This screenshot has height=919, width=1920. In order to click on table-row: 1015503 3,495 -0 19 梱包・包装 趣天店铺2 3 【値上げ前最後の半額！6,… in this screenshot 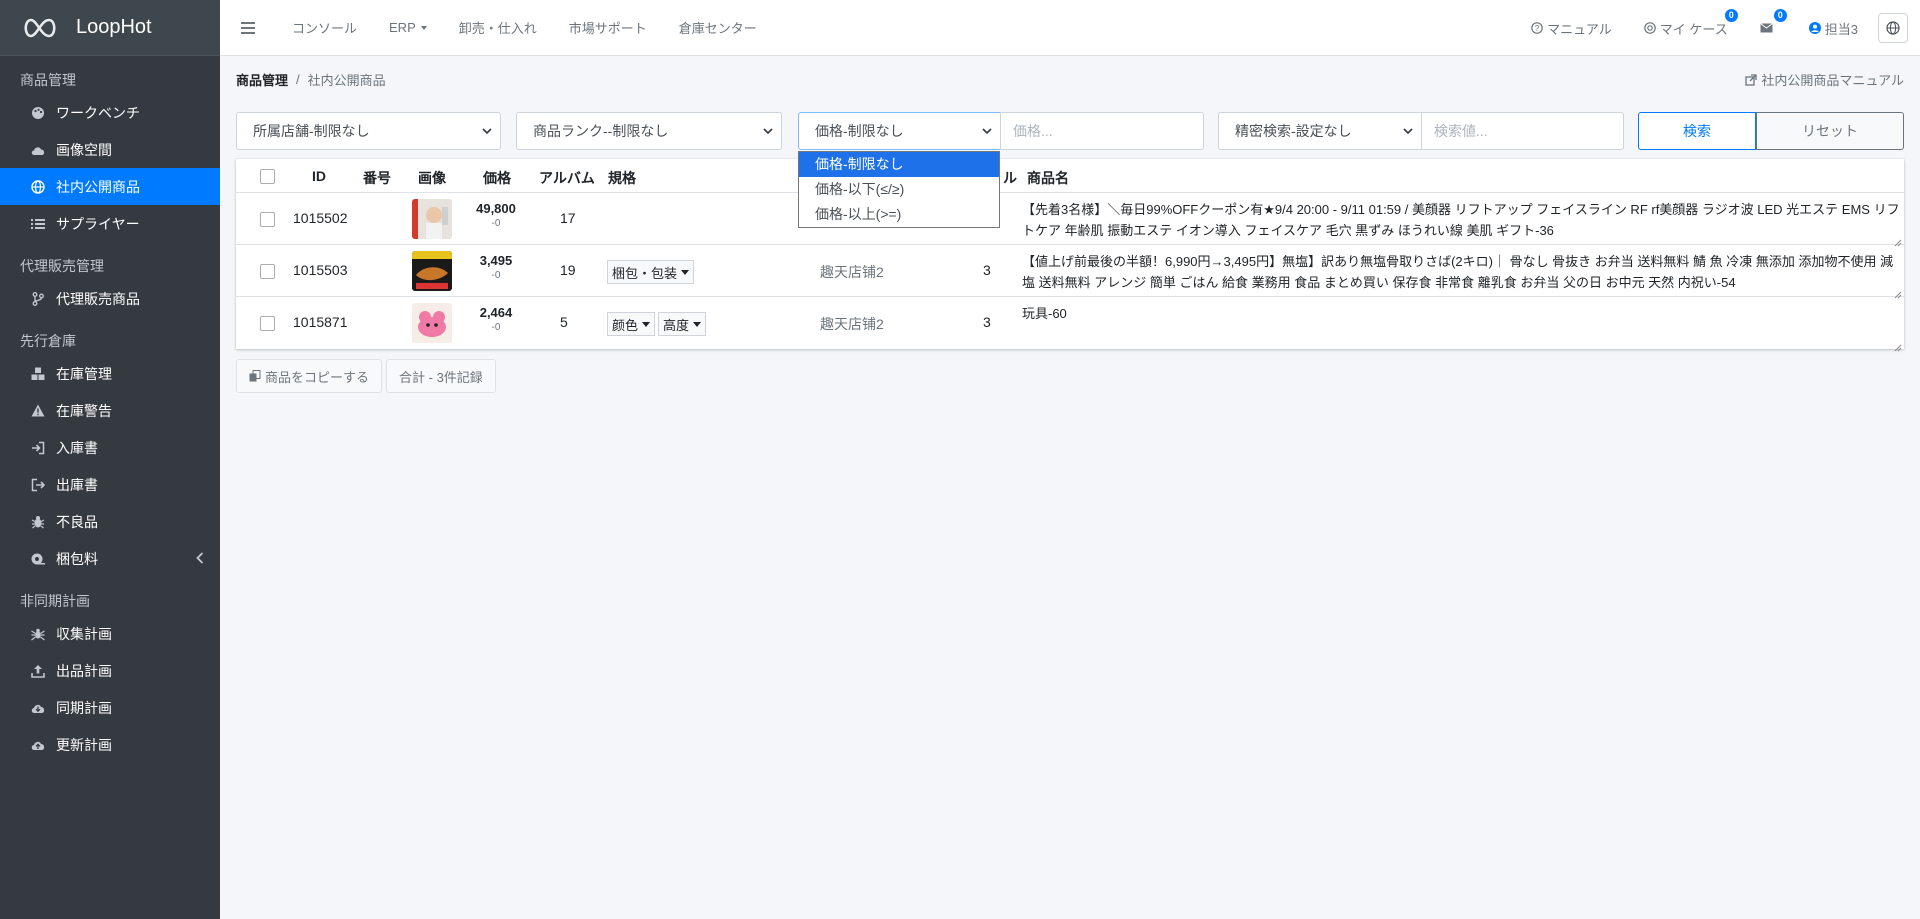, I will do `click(1070, 272)`.